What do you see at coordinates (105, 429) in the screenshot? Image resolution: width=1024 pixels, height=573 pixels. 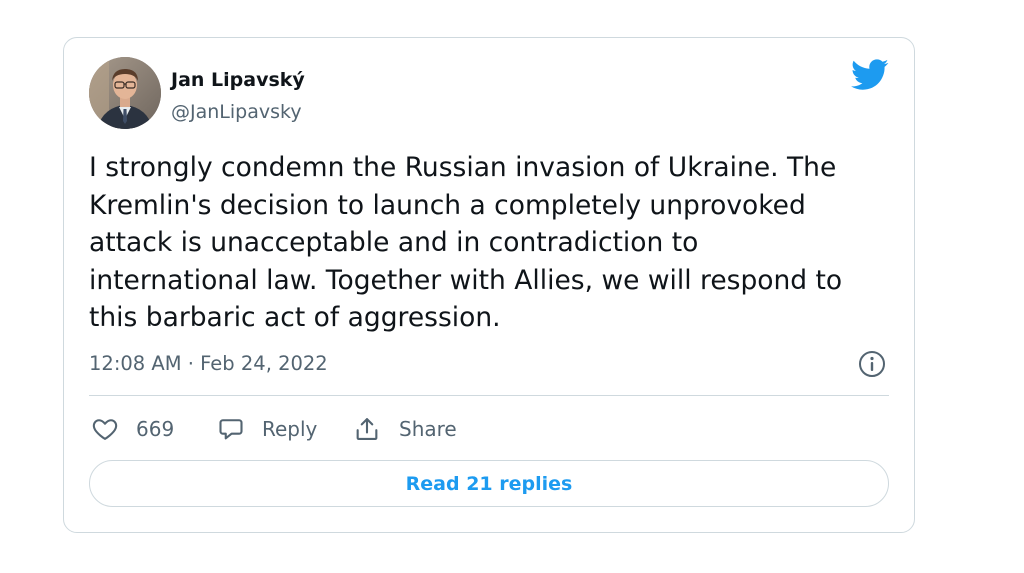 I see `heart-icon` at bounding box center [105, 429].